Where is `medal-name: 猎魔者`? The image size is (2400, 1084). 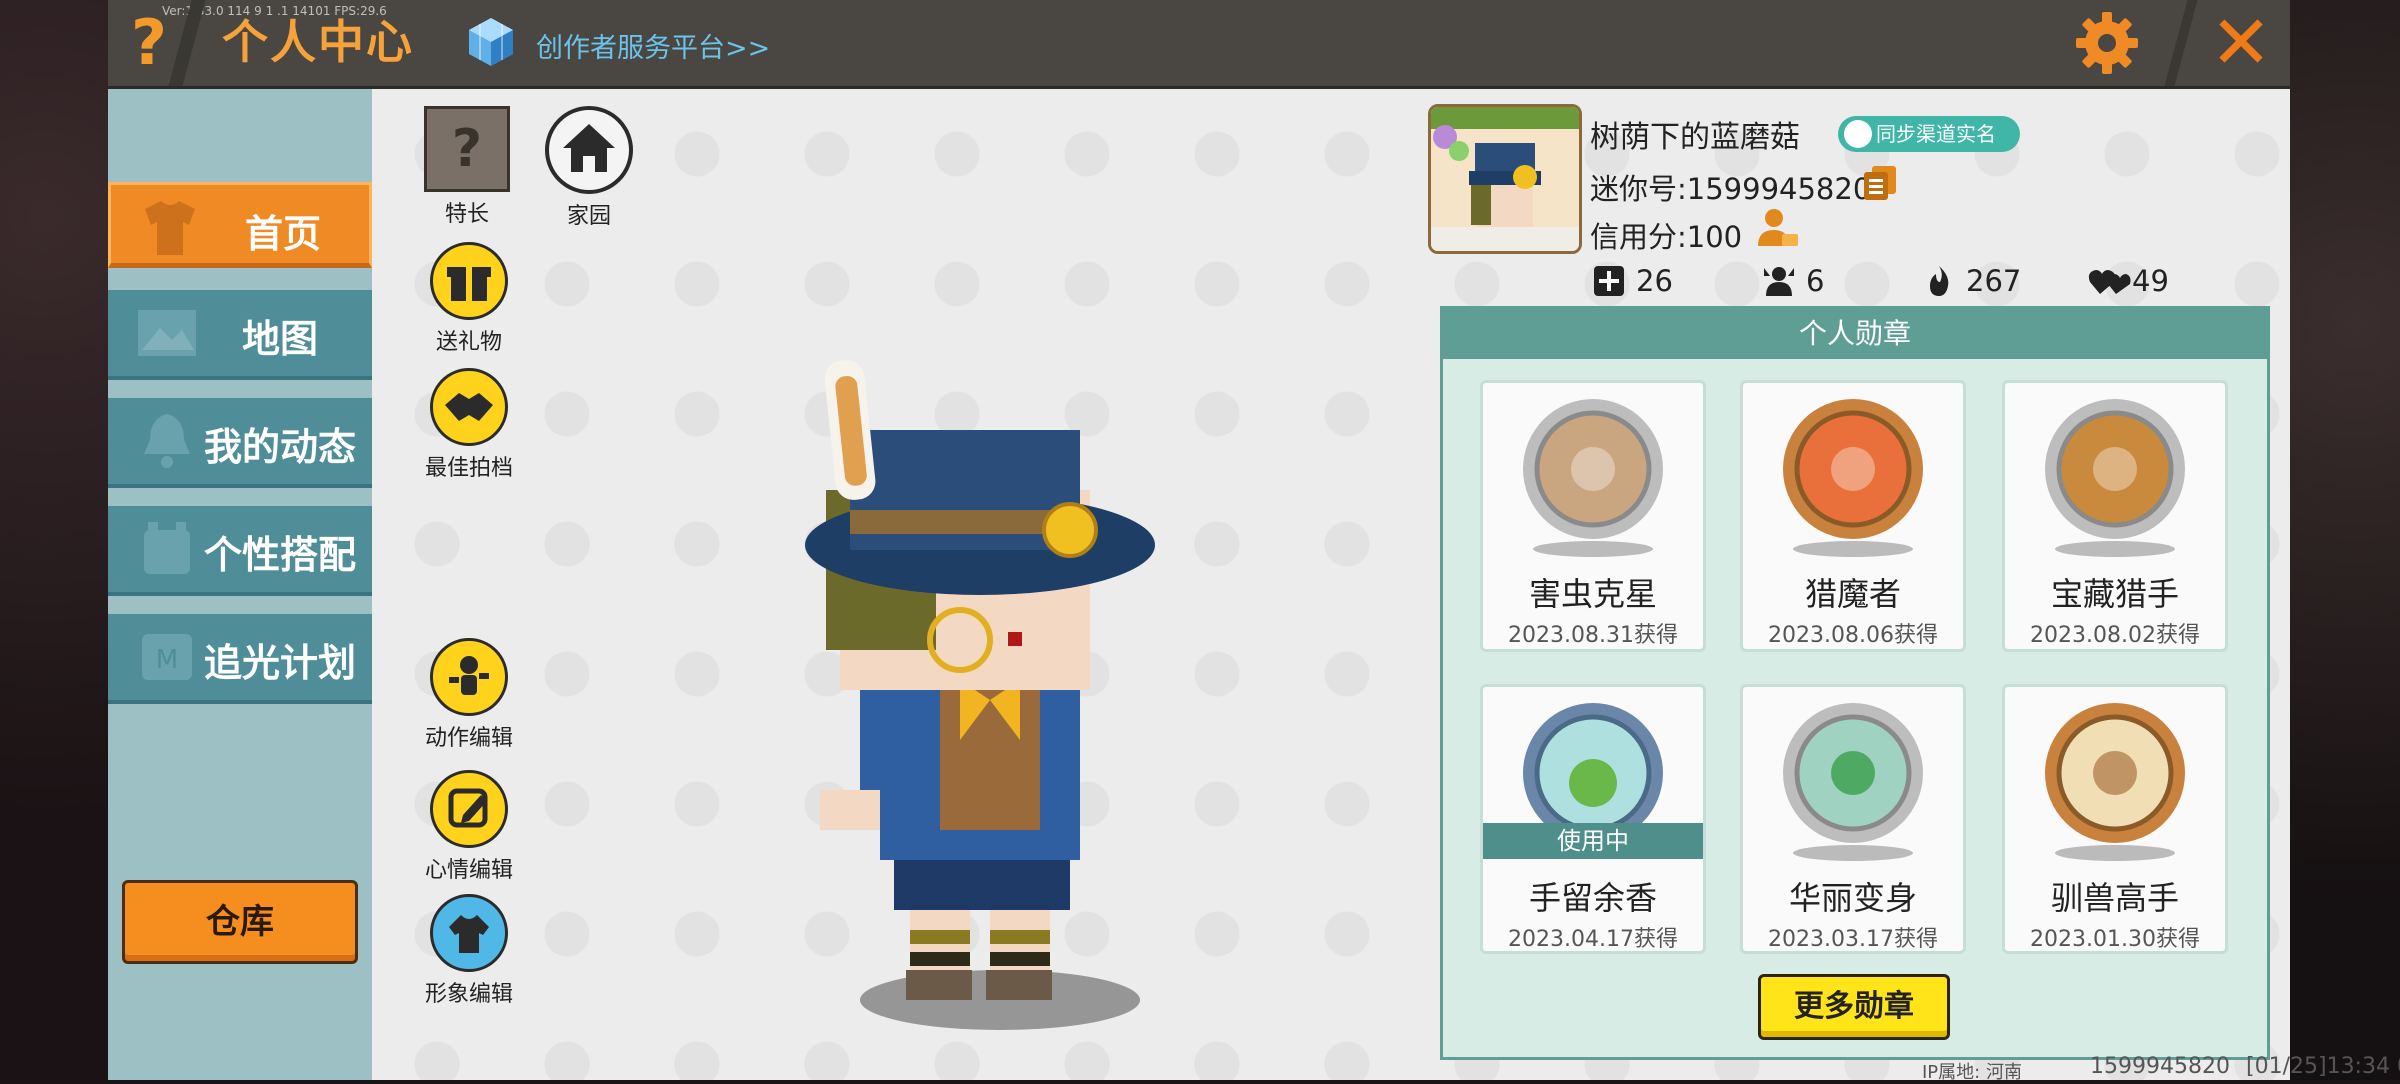
medal-name: 猎魔者 is located at coordinates (1852, 594).